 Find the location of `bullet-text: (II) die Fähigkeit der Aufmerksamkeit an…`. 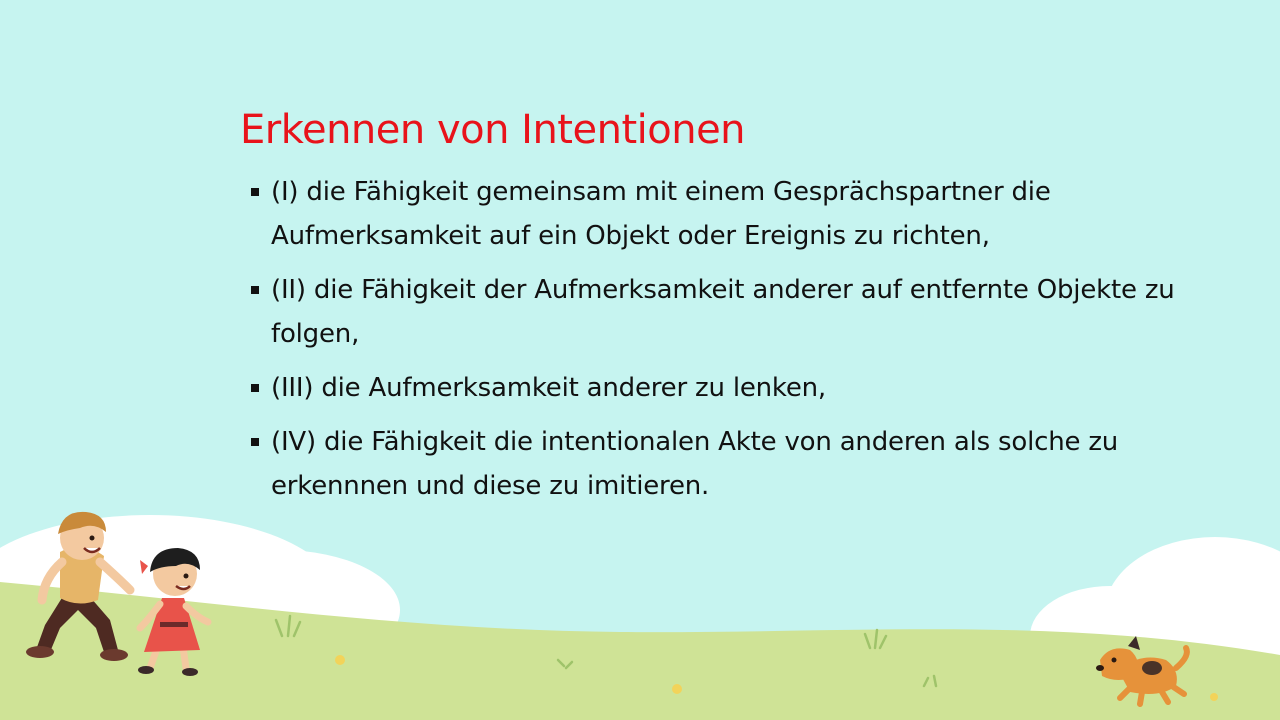

bullet-text: (II) die Fähigkeit der Aufmerksamkeit an… is located at coordinates (723, 312).